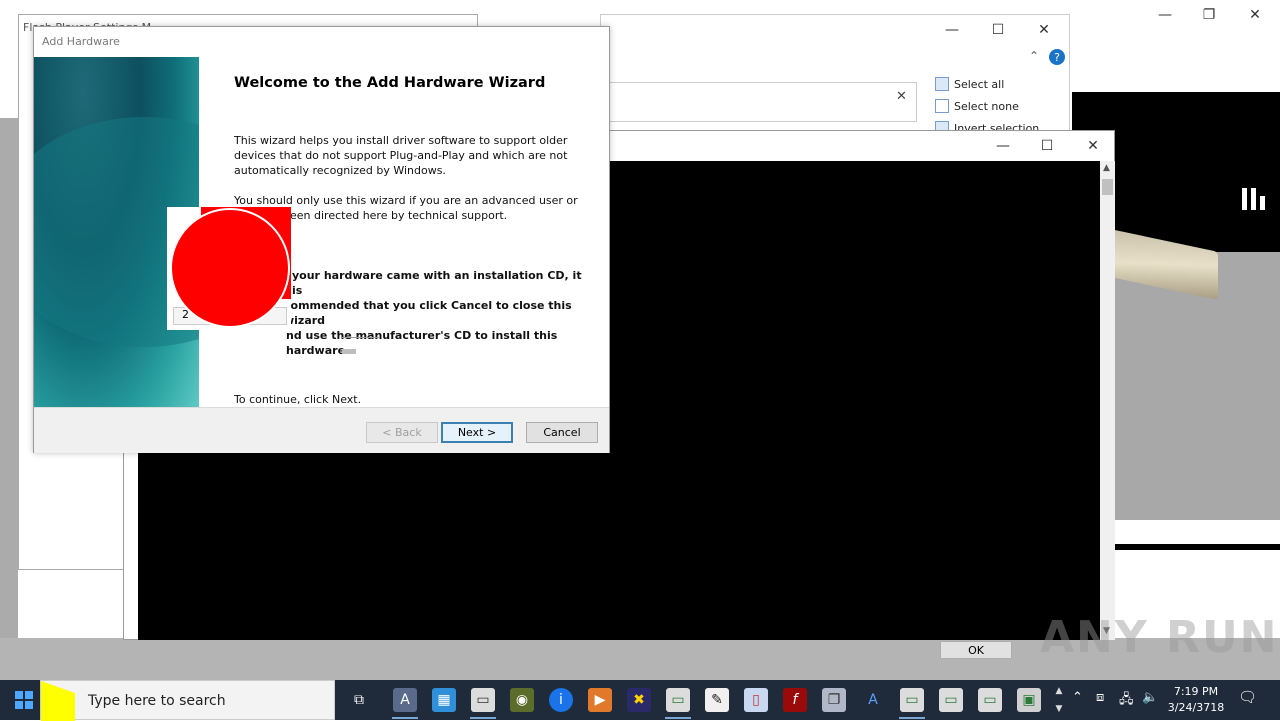 The image size is (1280, 721). What do you see at coordinates (58, 701) in the screenshot?
I see `sticky-note-icon` at bounding box center [58, 701].